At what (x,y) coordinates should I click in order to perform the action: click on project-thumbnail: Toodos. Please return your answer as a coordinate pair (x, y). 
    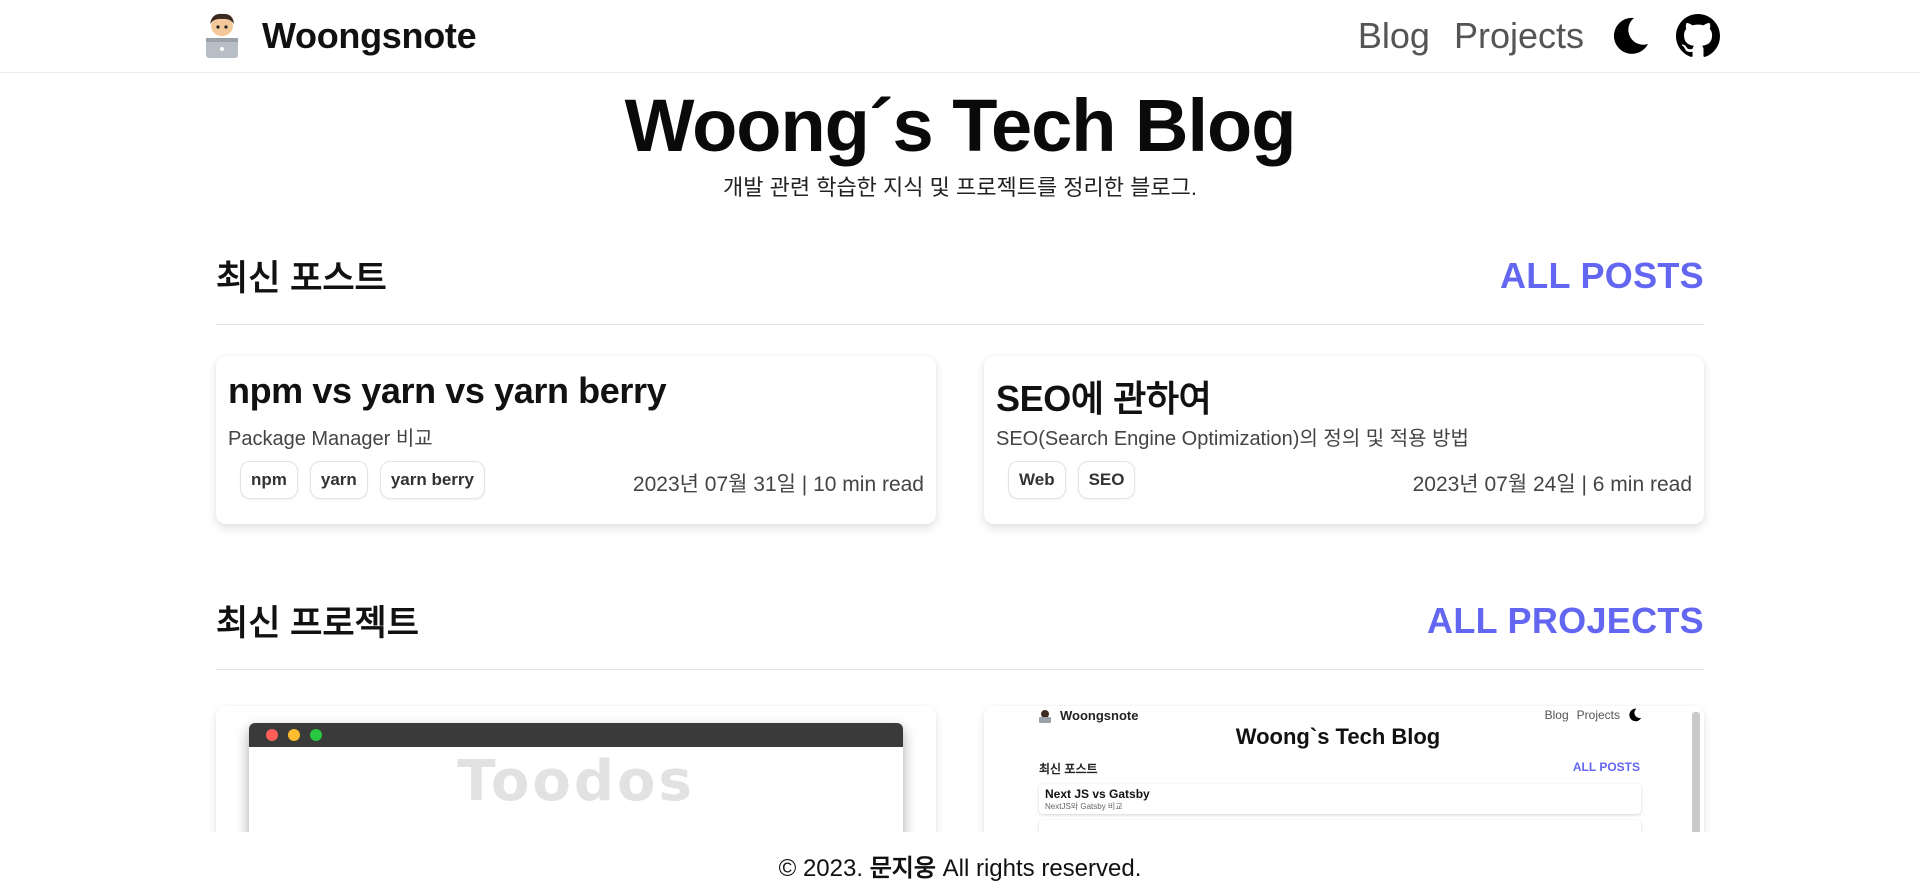
    Looking at the image, I should click on (576, 784).